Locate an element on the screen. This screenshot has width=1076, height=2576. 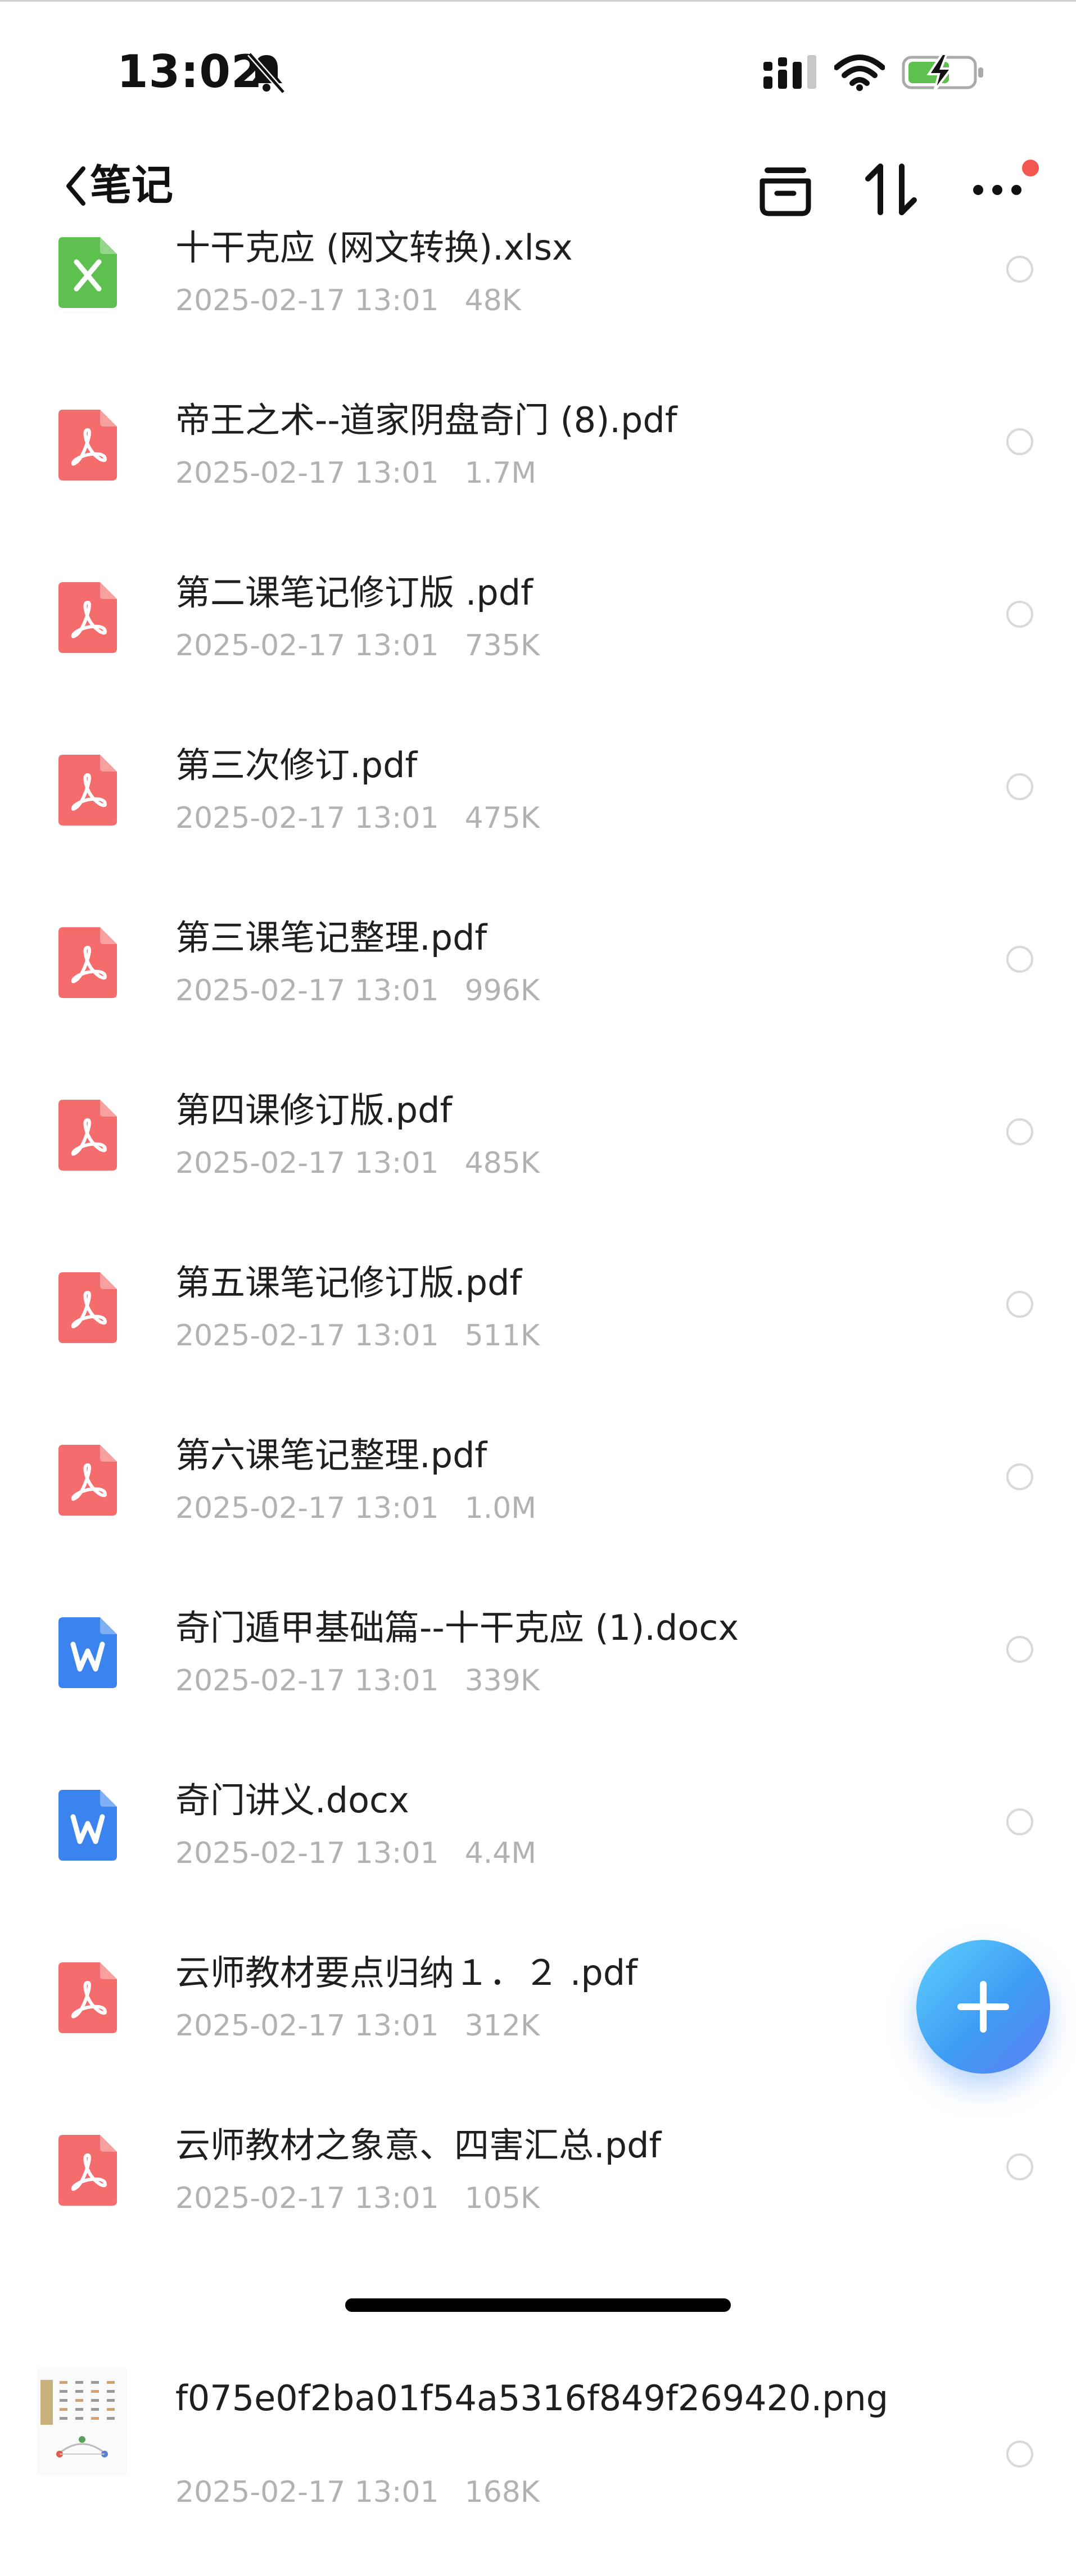
excel-file-icon is located at coordinates (87, 272).